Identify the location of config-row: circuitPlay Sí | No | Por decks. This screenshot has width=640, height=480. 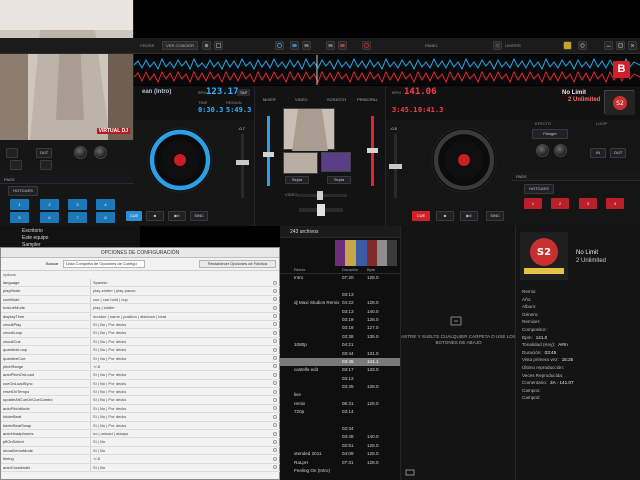
(140, 325).